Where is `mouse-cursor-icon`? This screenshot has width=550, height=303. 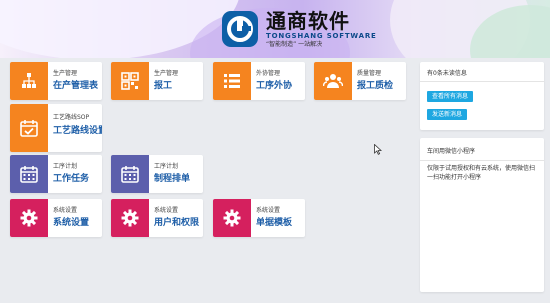 mouse-cursor-icon is located at coordinates (378, 149).